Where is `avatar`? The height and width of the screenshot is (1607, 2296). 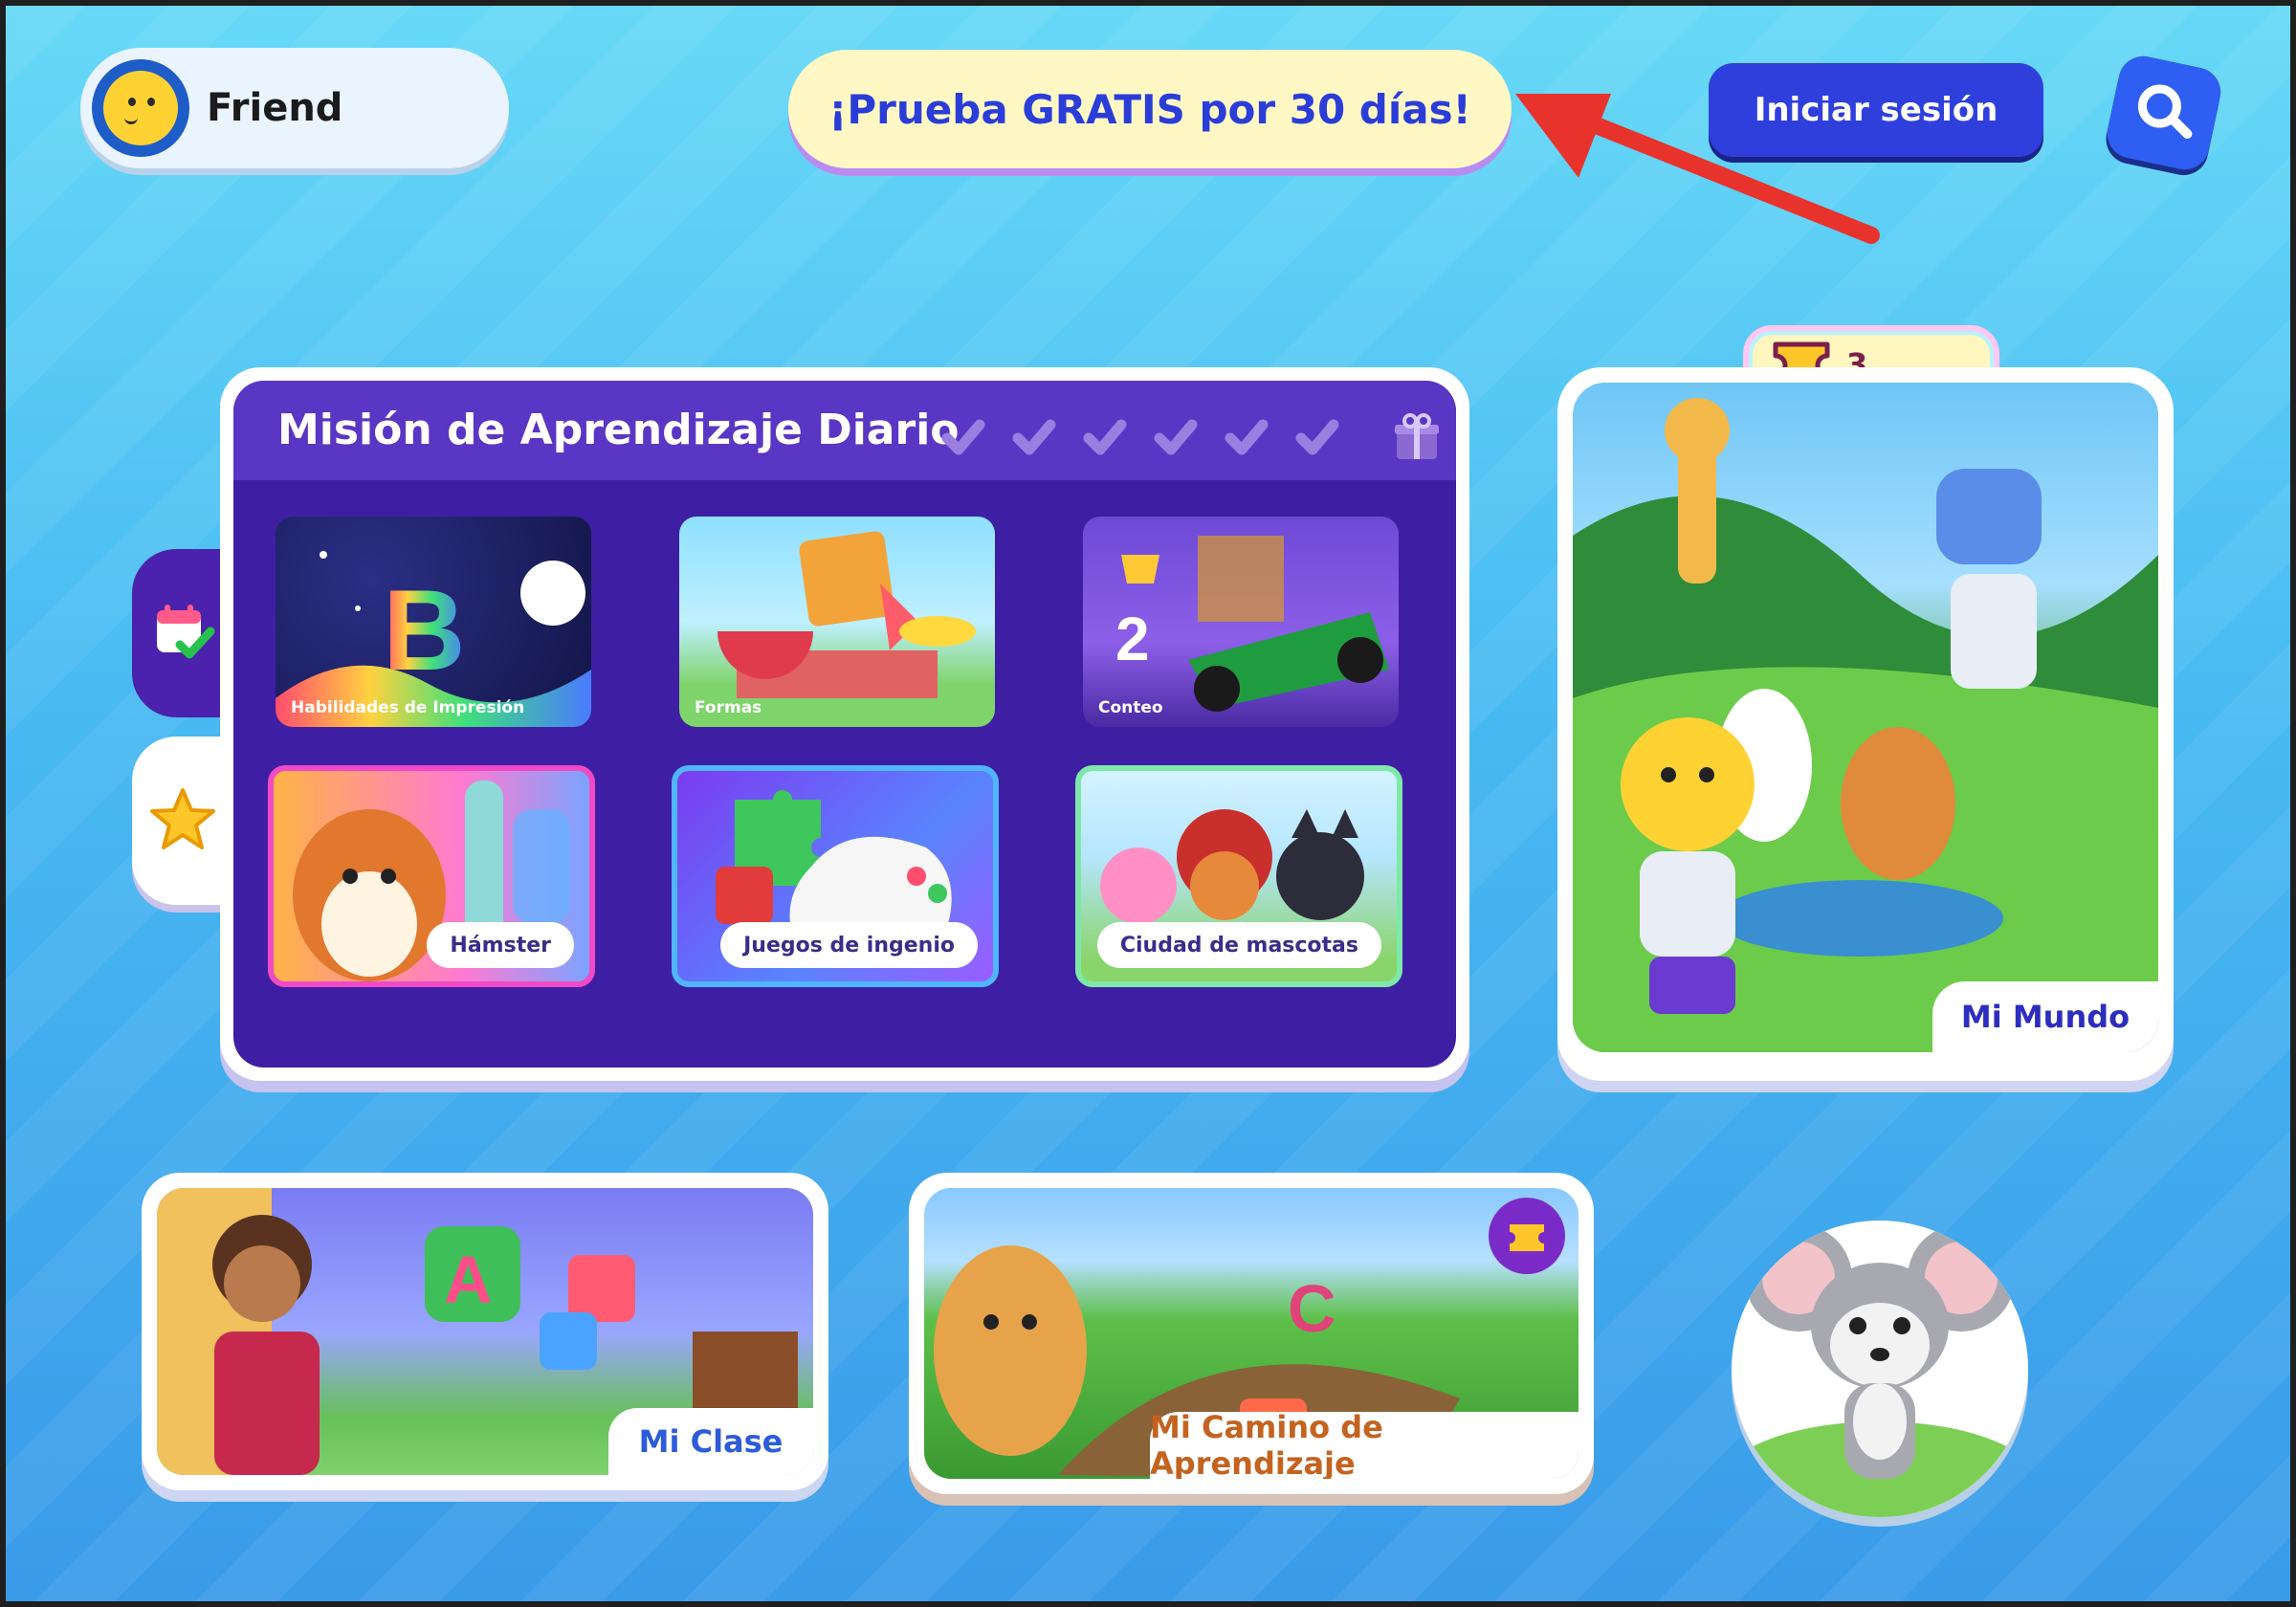 avatar is located at coordinates (140, 108).